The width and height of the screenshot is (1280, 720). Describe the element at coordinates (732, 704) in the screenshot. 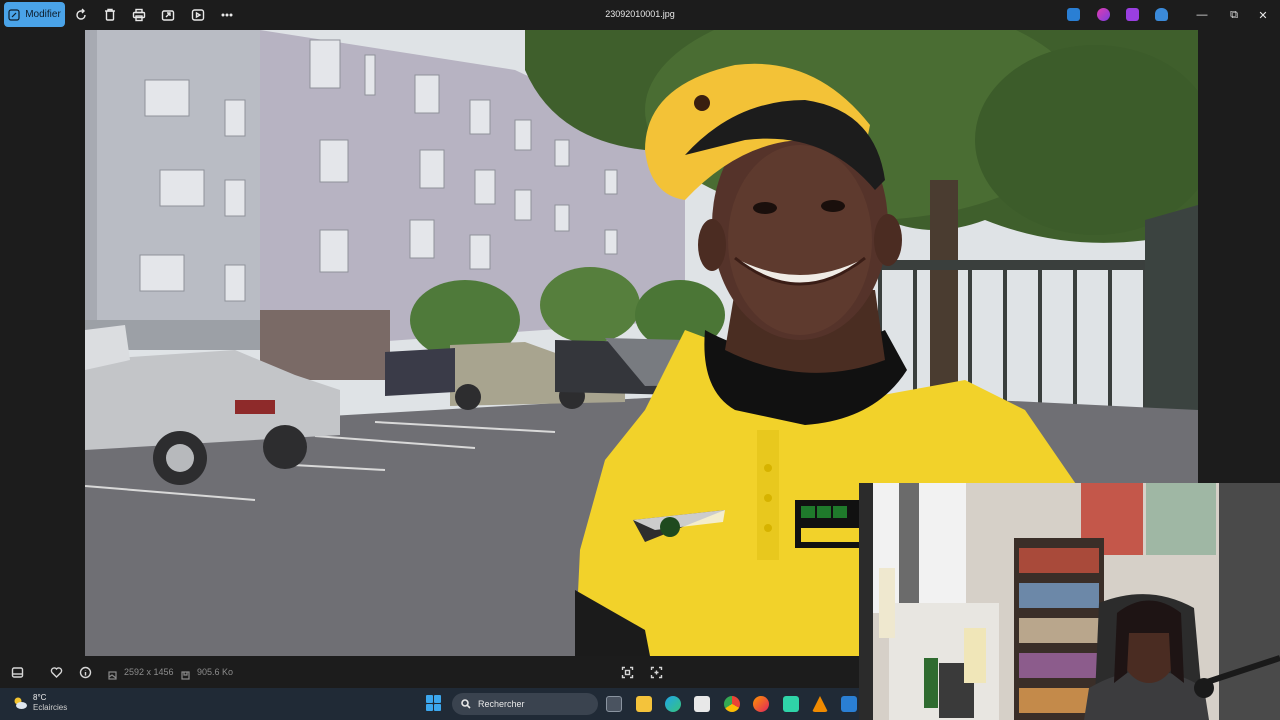

I see `chrome-icon` at that location.